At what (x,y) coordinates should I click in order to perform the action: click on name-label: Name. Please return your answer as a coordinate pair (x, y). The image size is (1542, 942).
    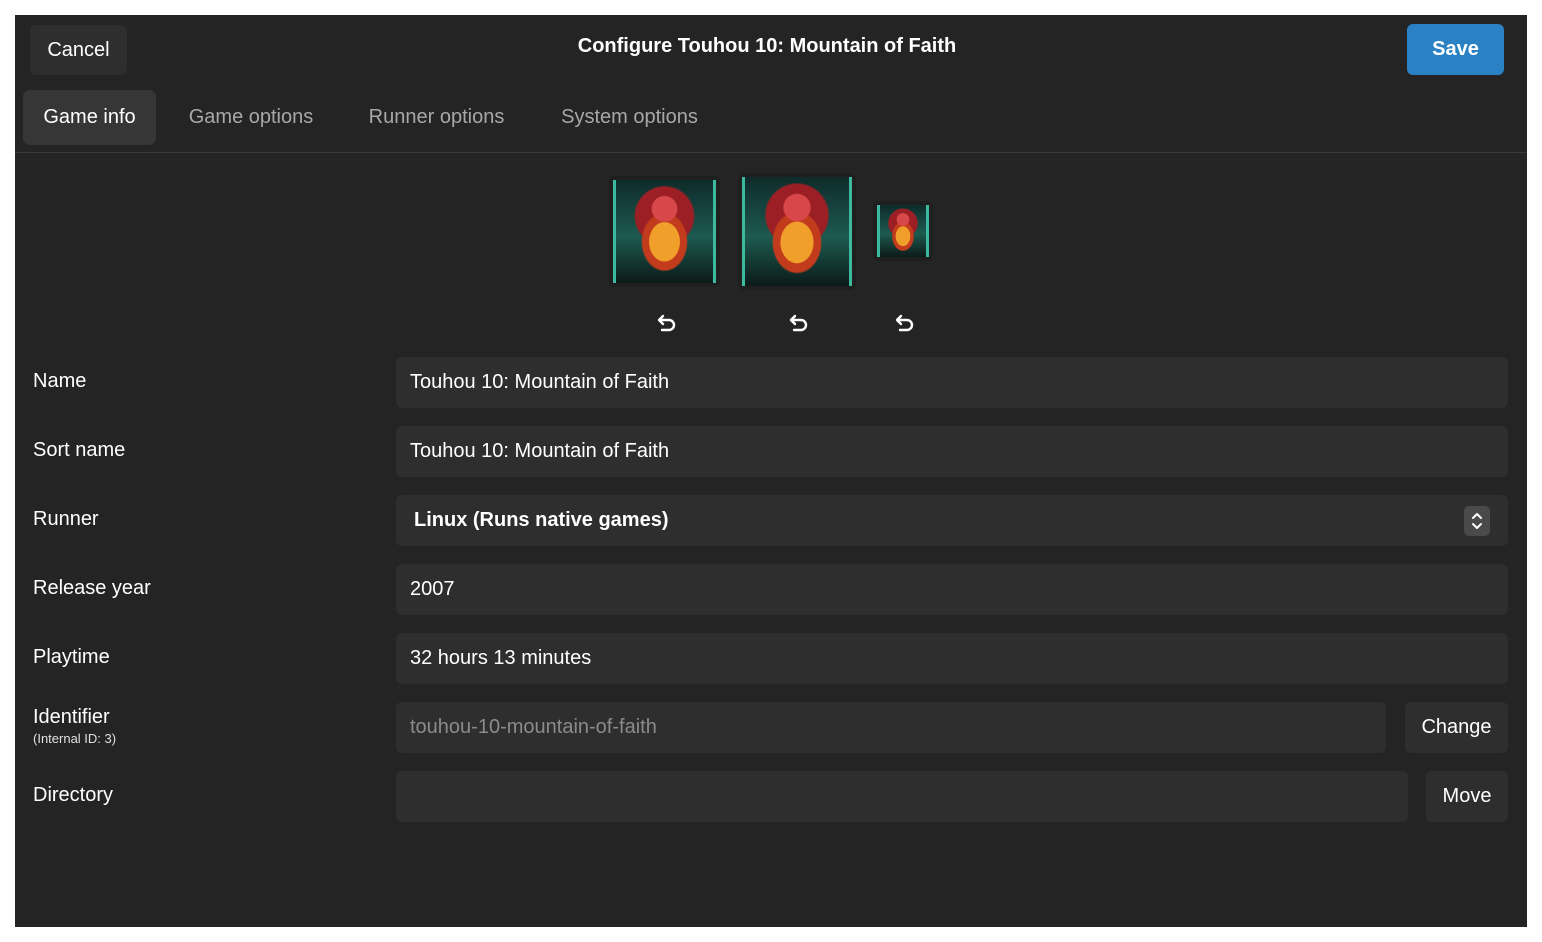
    Looking at the image, I should click on (60, 381).